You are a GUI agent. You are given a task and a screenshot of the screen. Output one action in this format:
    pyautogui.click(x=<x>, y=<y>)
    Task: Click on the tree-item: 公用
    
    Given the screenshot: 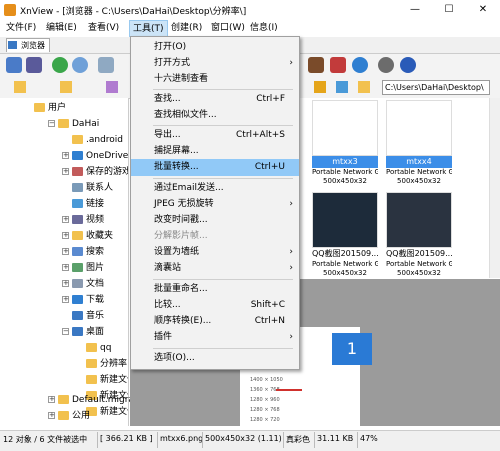 What is the action you would take?
    pyautogui.click(x=74, y=416)
    